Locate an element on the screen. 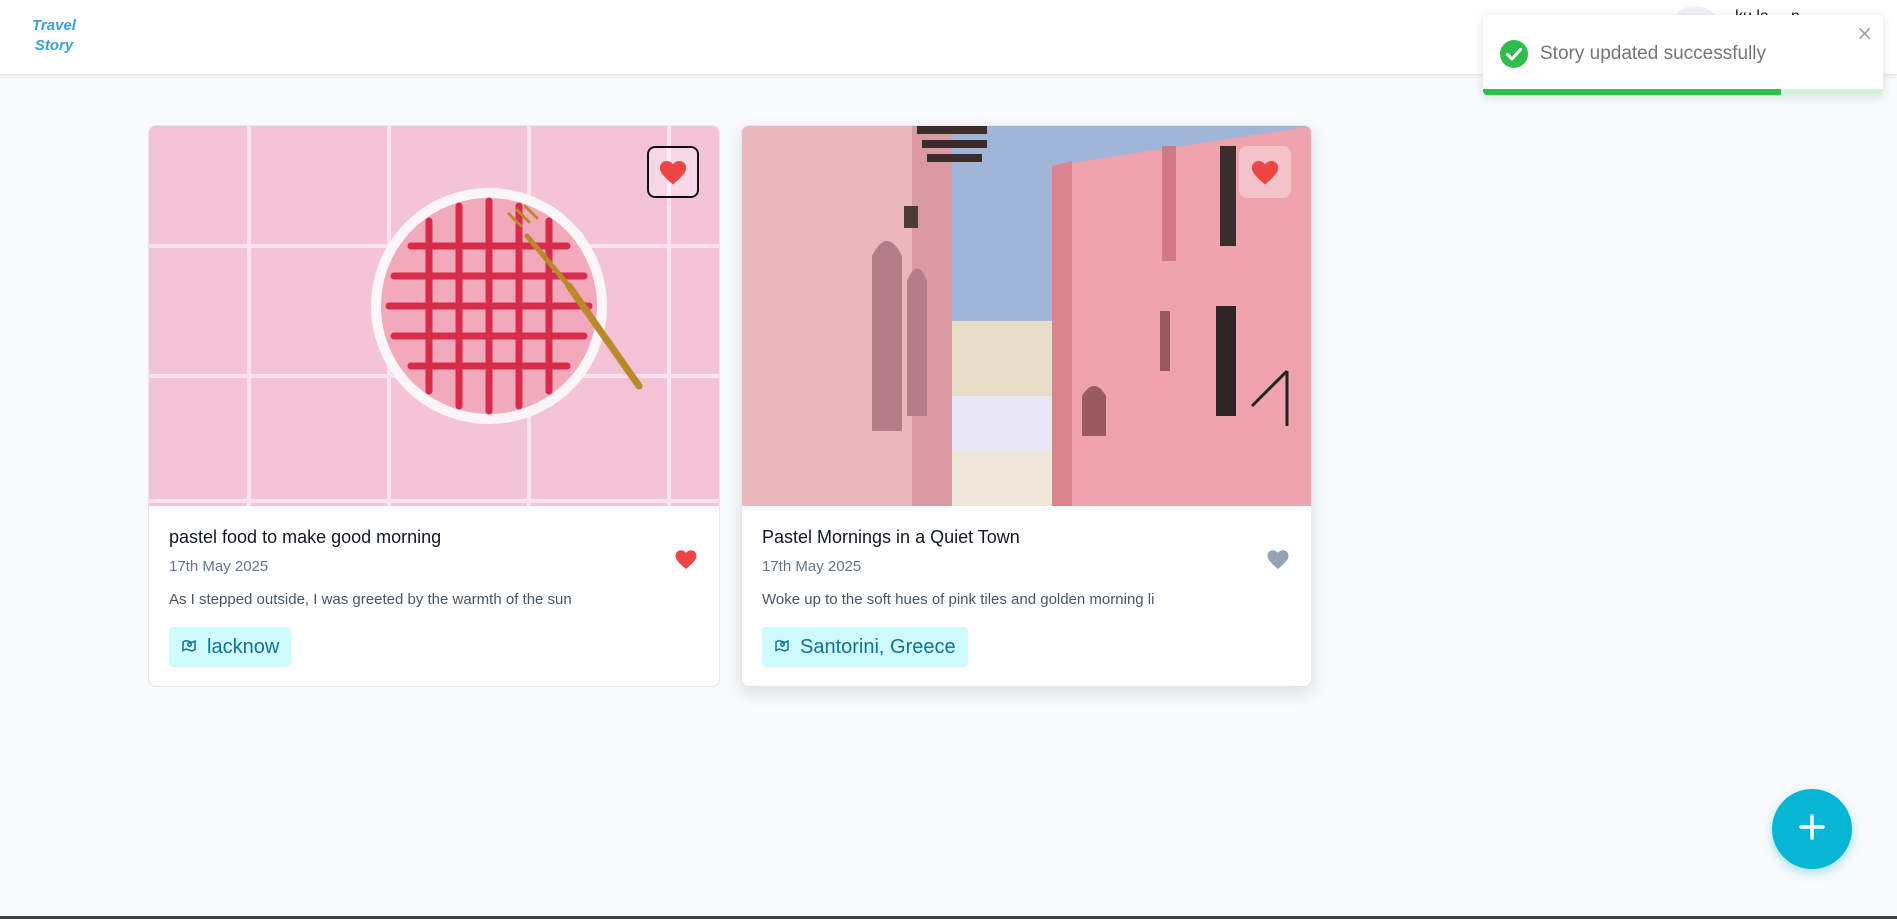 The image size is (1897, 919). location-chip: lacknow is located at coordinates (230, 647).